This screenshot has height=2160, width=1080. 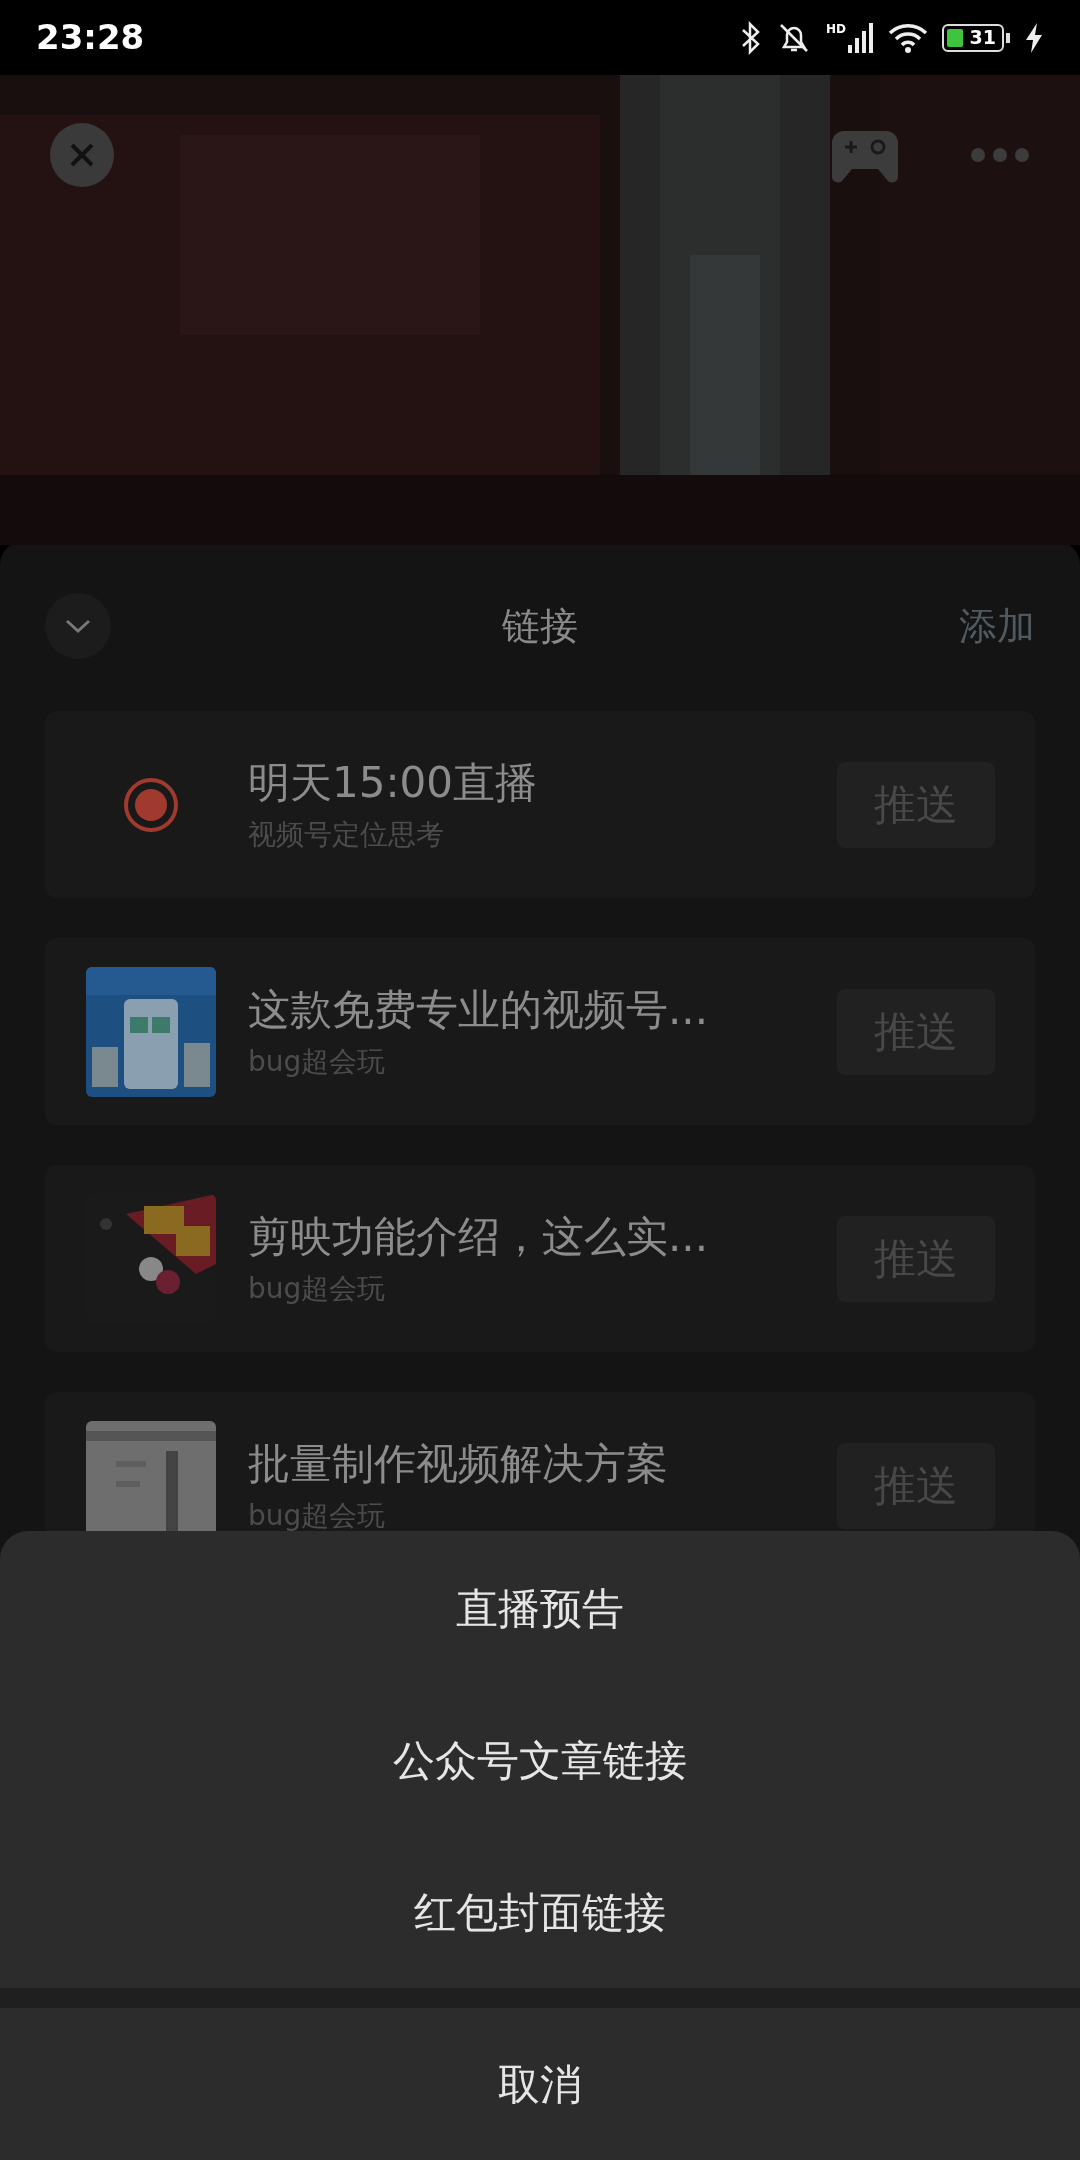 I want to click on battery-icon: 31, so click(x=973, y=37).